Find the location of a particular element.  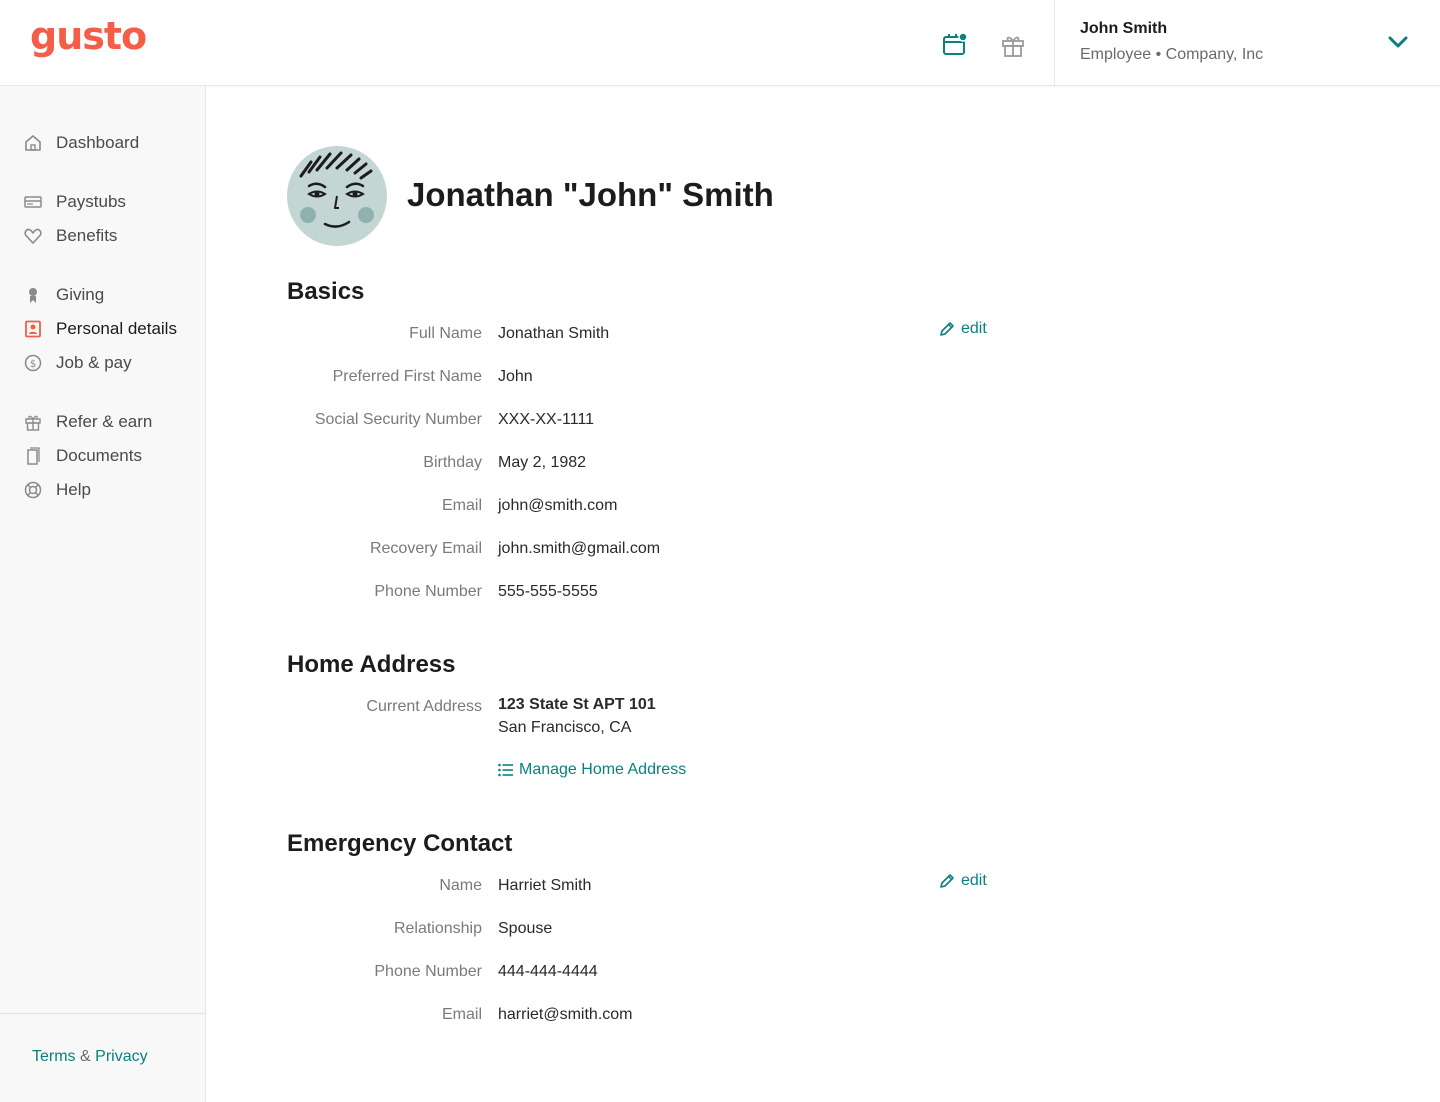

section-title-emergency-contact: Emergency Contact is located at coordinates (400, 843).